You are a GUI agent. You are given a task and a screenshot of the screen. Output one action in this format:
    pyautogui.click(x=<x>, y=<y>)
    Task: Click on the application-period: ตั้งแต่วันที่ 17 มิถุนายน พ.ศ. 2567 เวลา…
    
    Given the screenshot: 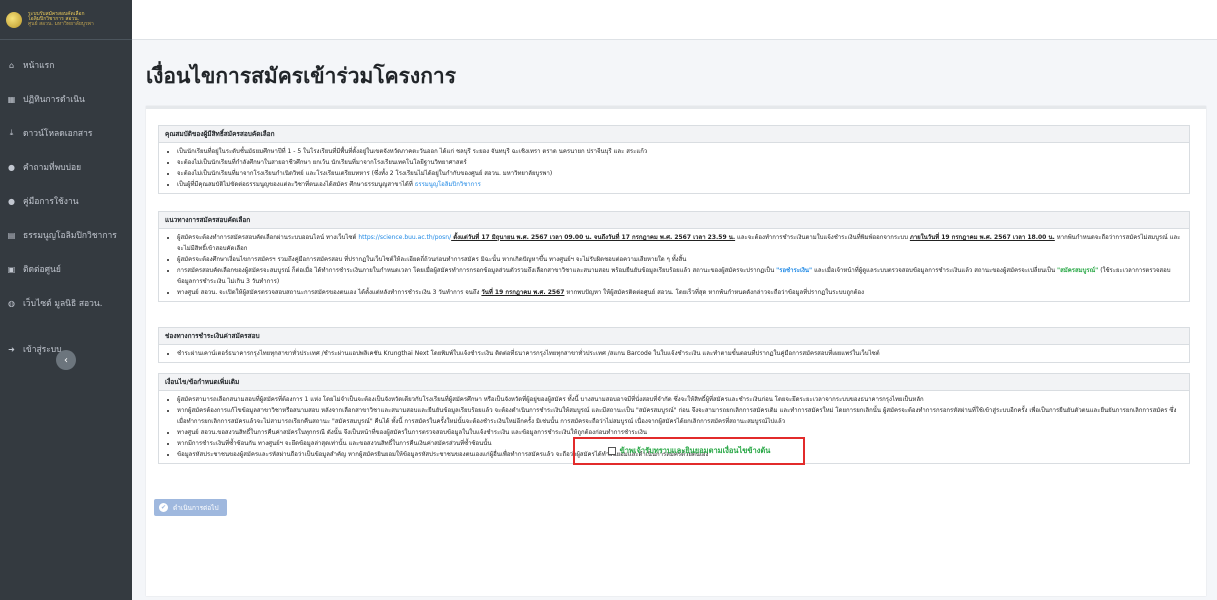 What is the action you would take?
    pyautogui.click(x=593, y=237)
    